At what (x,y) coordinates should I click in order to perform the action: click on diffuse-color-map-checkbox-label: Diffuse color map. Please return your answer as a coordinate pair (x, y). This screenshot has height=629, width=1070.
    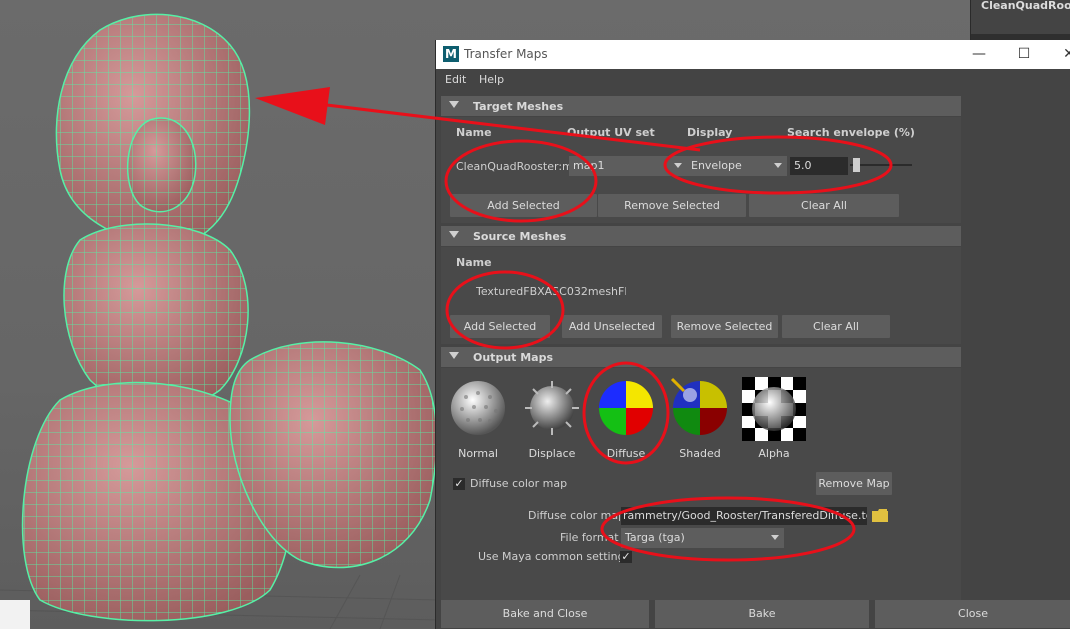
    Looking at the image, I should click on (519, 483).